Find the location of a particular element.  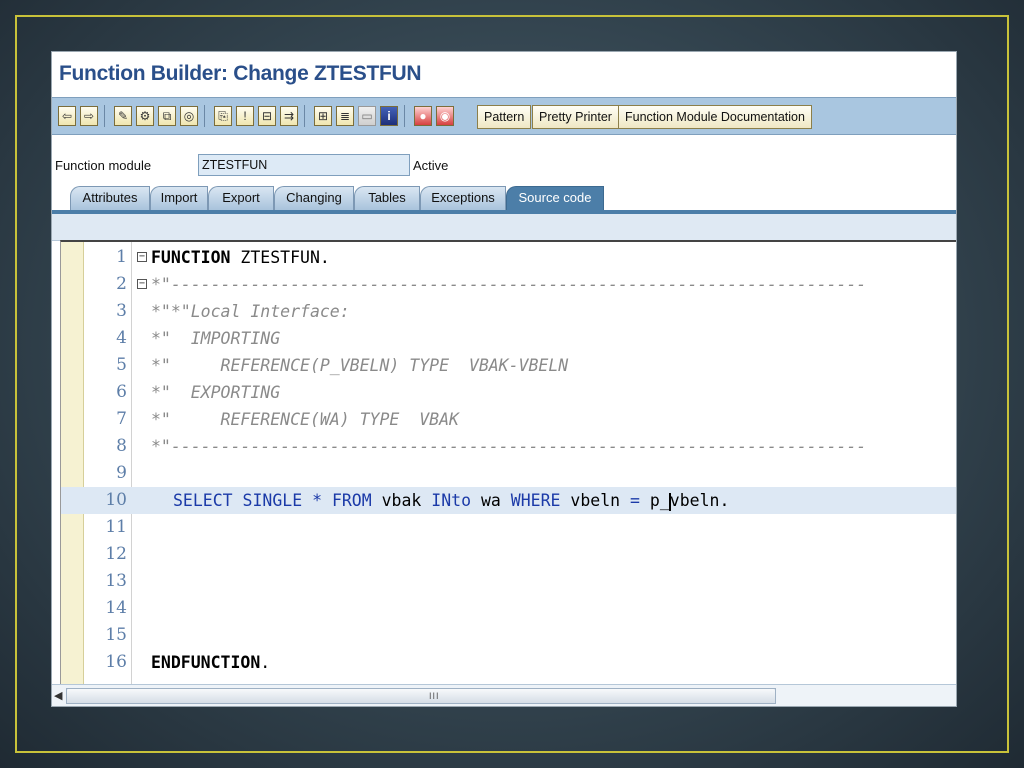

line-number: 10 is located at coordinates (116, 500).